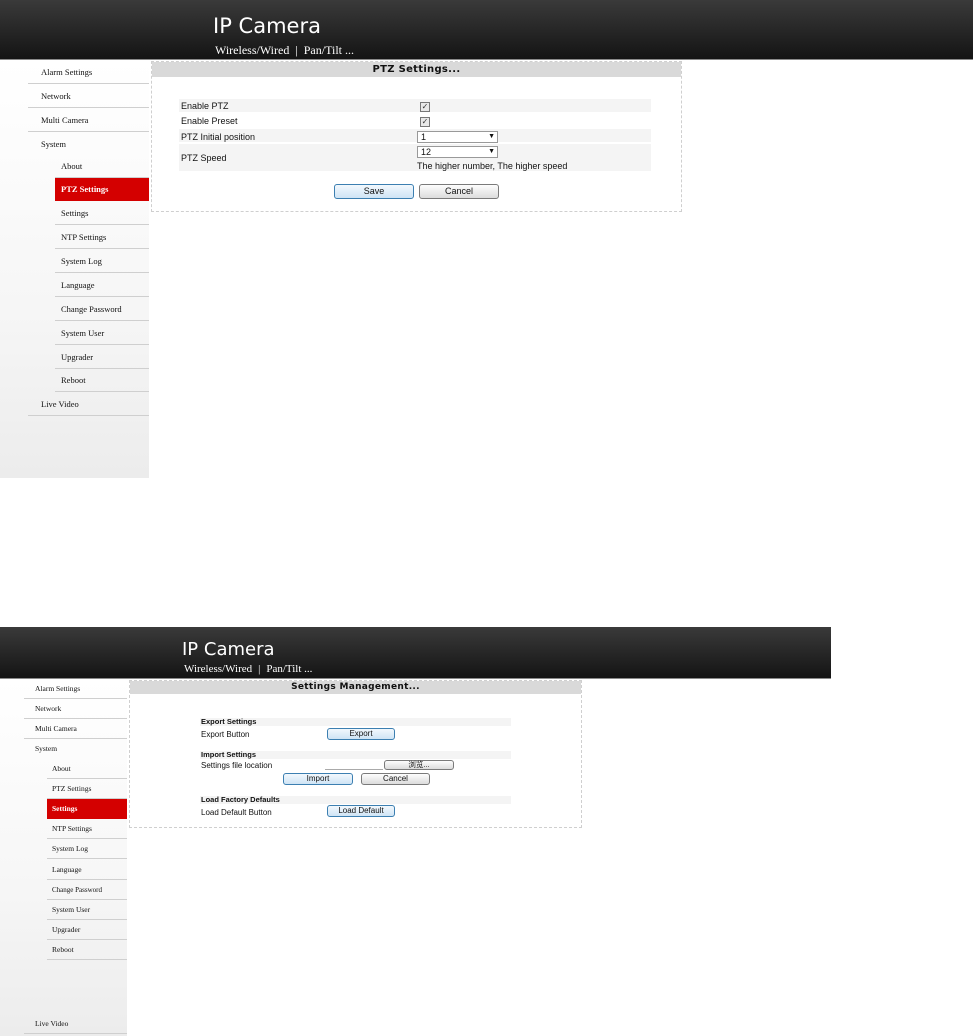 The image size is (973, 1036). What do you see at coordinates (361, 734) in the screenshot?
I see `export-button: Export` at bounding box center [361, 734].